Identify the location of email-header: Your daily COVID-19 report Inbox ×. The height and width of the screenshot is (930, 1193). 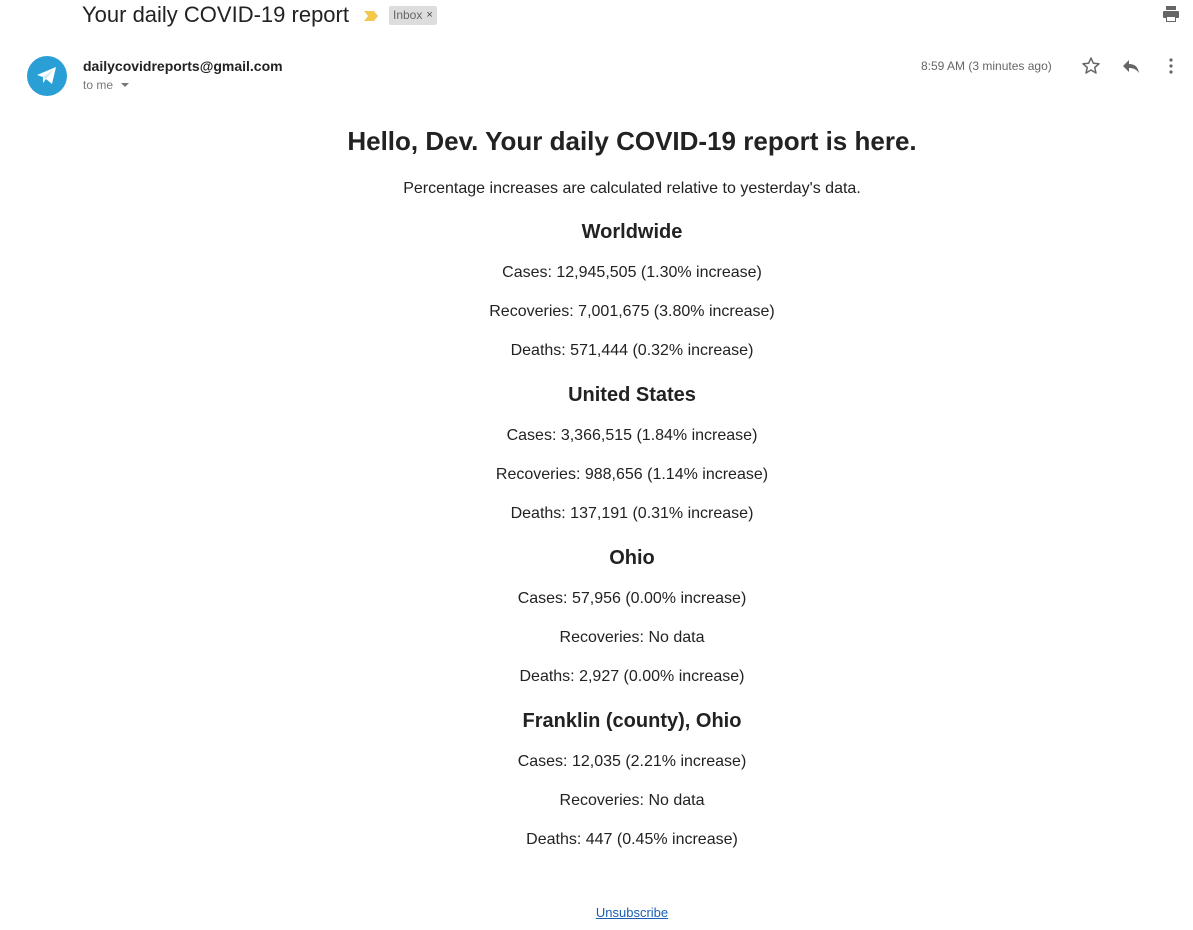
(259, 15).